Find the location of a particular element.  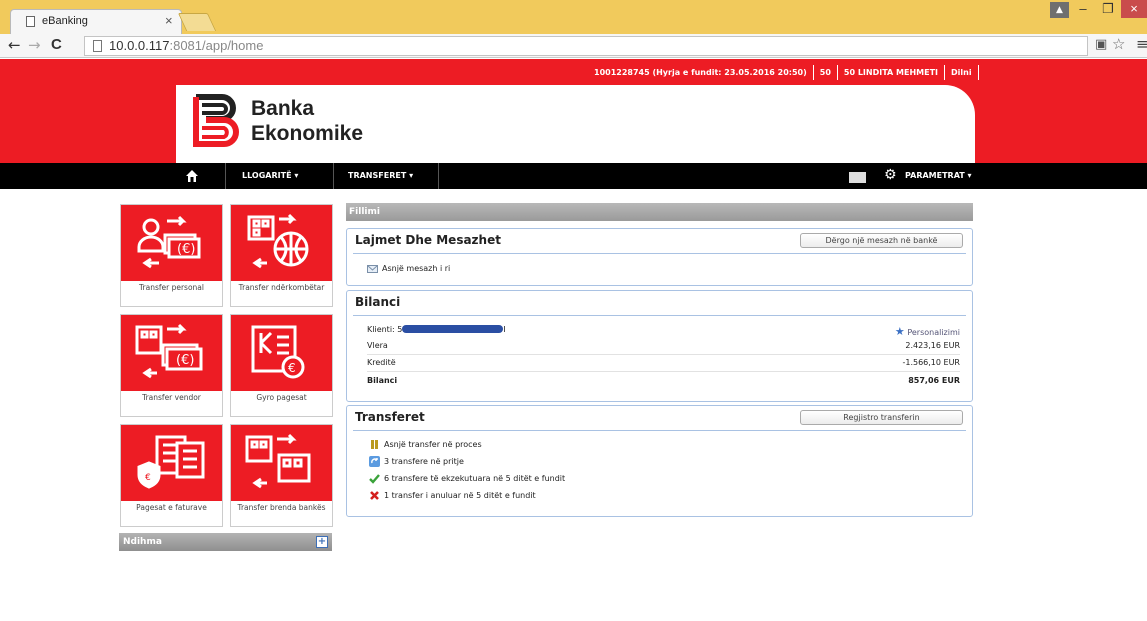

tile-label: Transfer brenda bankës is located at coordinates (281, 507).